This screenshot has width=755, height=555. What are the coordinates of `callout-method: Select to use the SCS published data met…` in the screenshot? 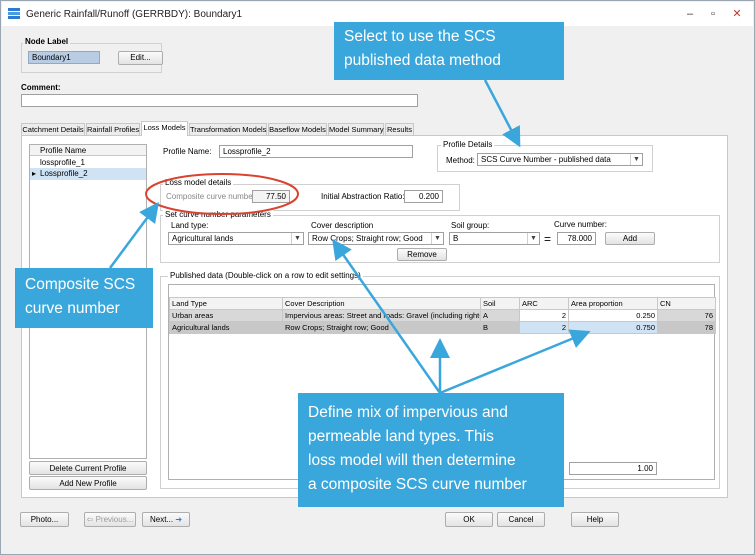 It's located at (449, 51).